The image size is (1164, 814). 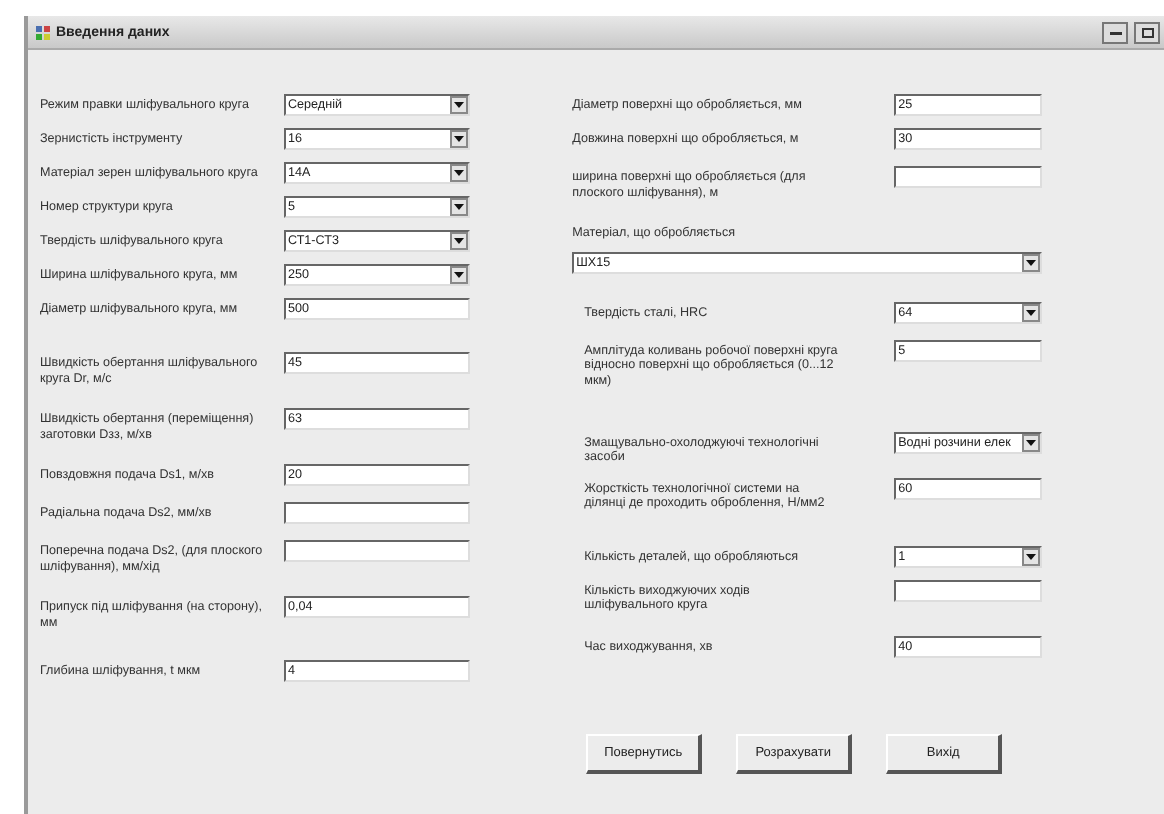 I want to click on restore-icon, so click(x=1147, y=32).